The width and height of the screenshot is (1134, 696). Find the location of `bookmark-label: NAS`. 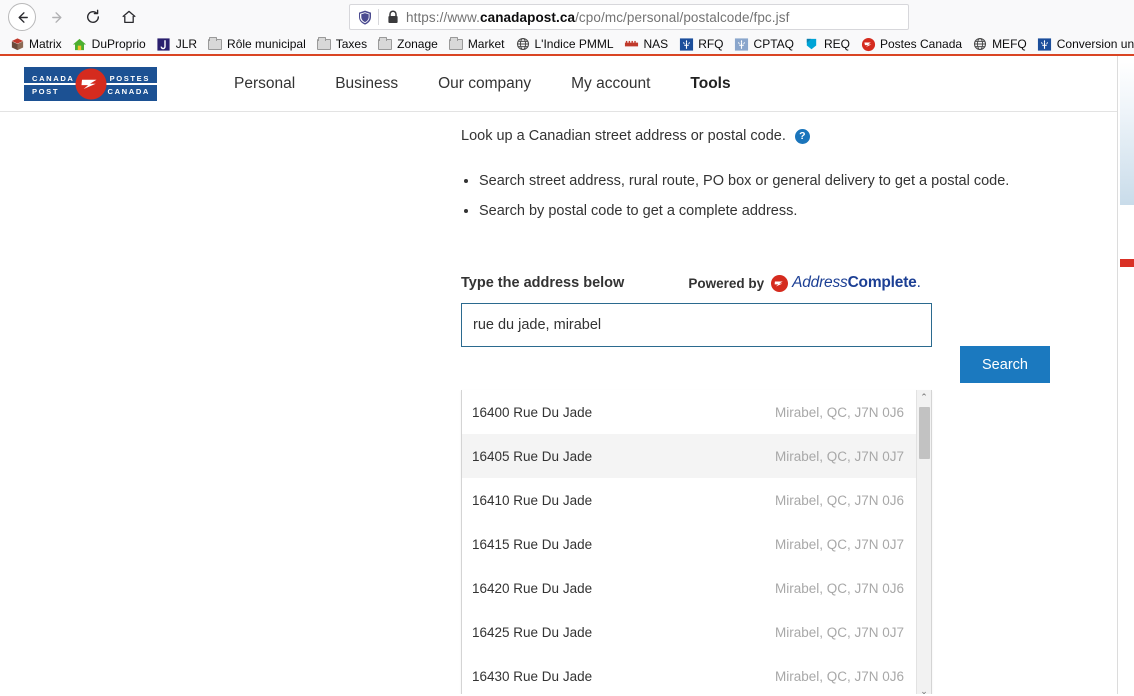

bookmark-label: NAS is located at coordinates (656, 44).